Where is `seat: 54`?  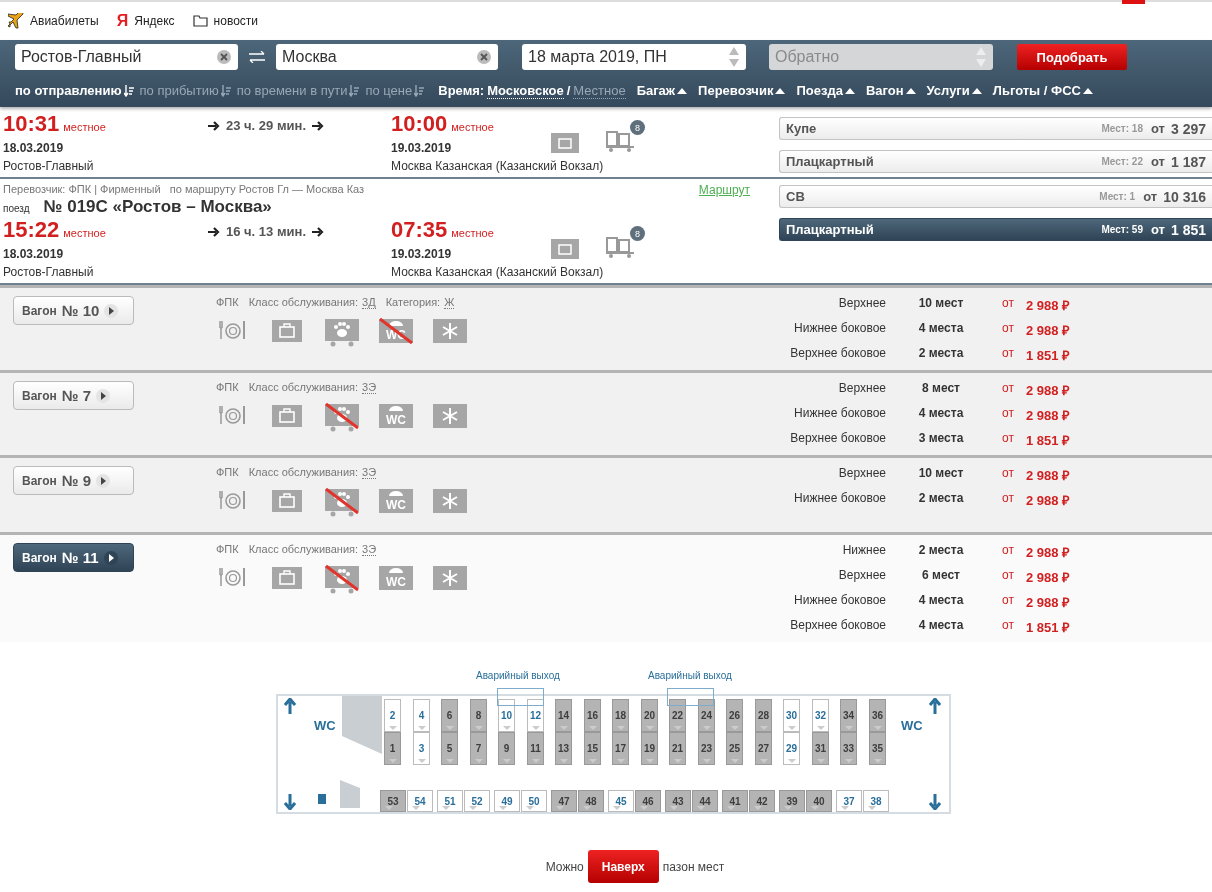
seat: 54 is located at coordinates (420, 801).